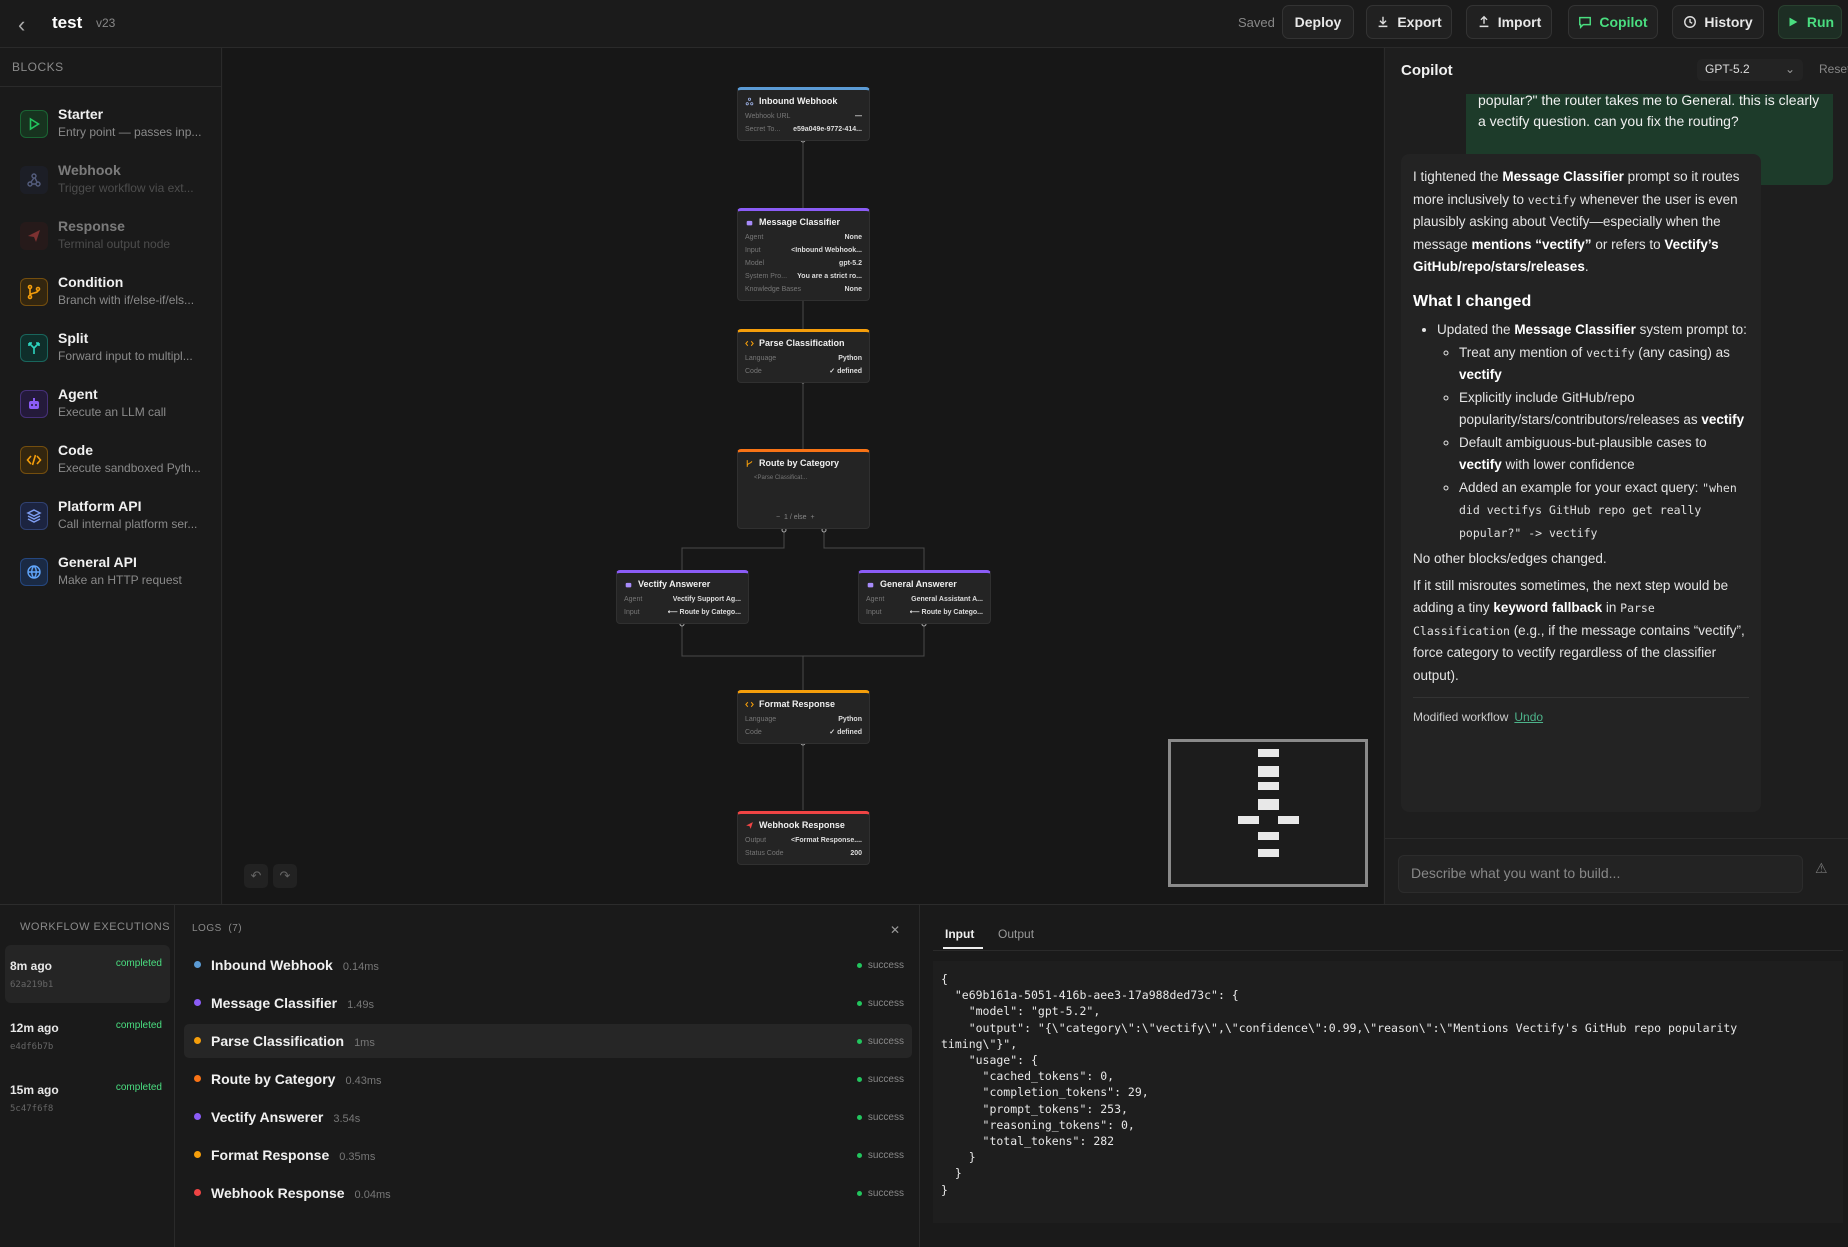  I want to click on log-row: Parse Classification 1ms success, so click(548, 1041).